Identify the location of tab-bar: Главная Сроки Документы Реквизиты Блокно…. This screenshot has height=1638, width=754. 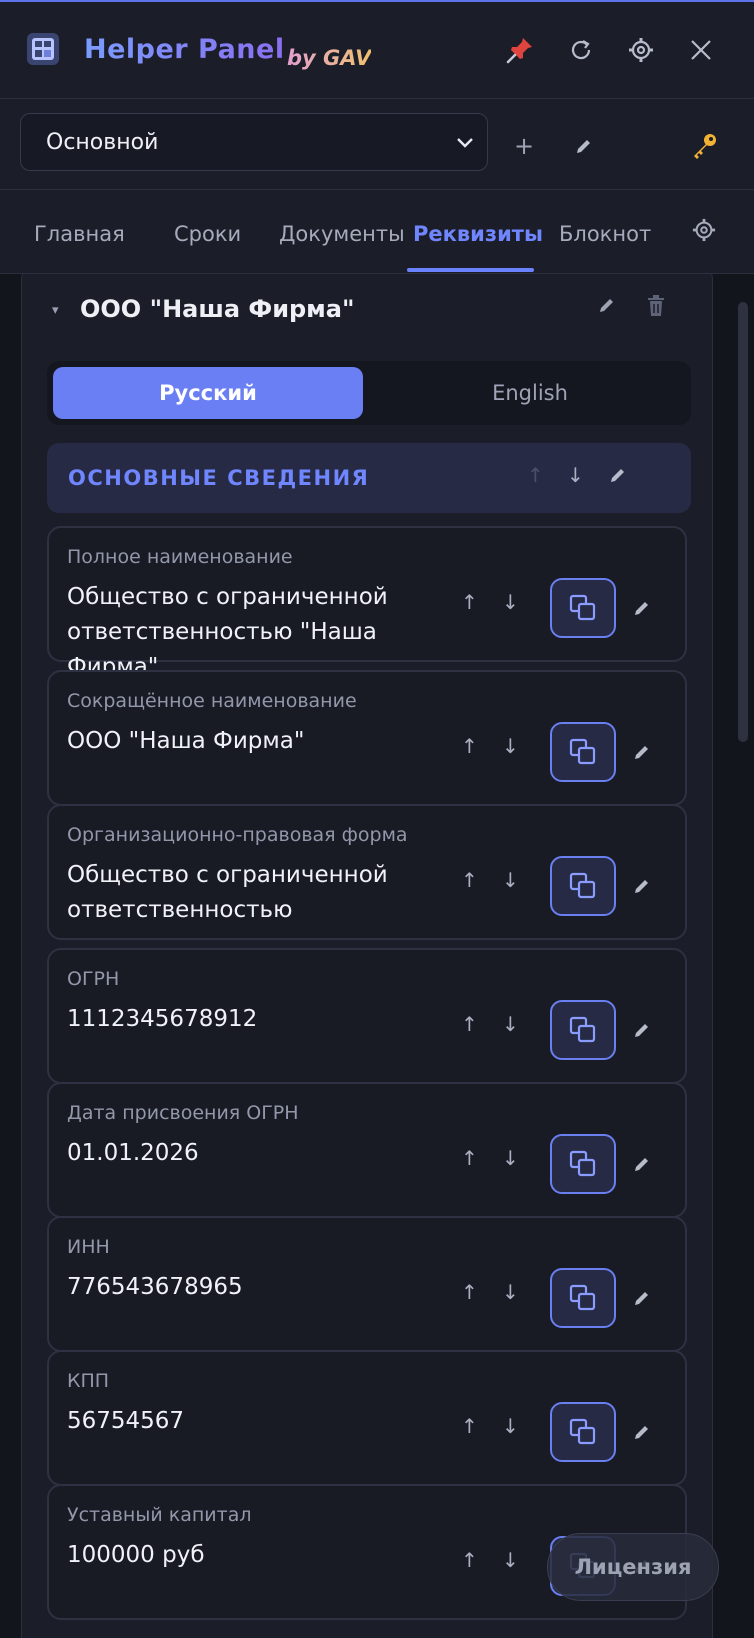
(377, 232).